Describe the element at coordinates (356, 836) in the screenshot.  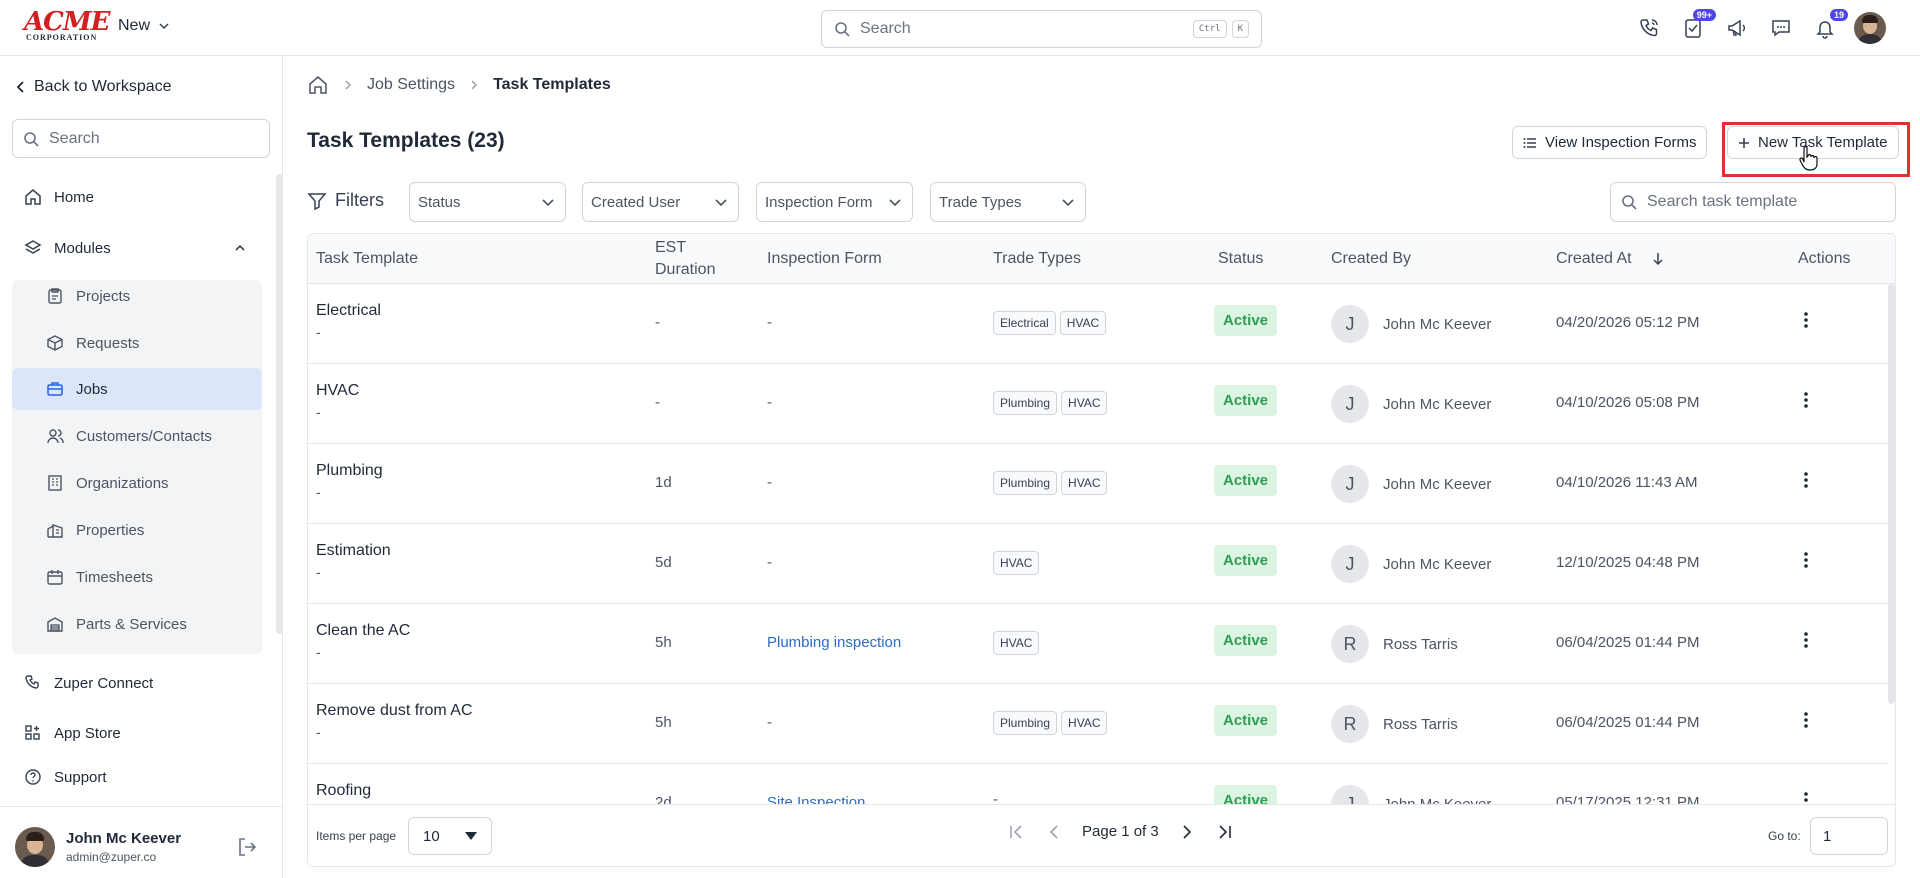
I see `items-per-page-label: Items per page` at that location.